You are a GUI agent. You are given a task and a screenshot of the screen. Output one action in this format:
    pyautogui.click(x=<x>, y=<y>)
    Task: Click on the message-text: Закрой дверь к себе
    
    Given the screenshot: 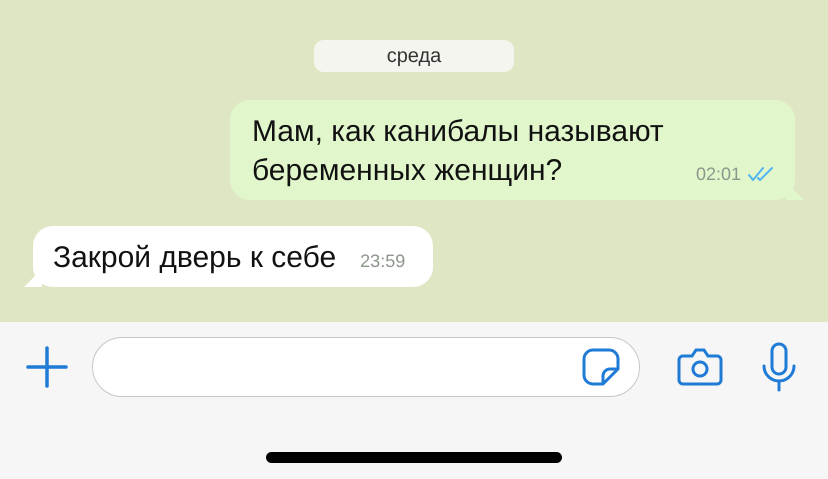 What is the action you would take?
    pyautogui.click(x=194, y=258)
    